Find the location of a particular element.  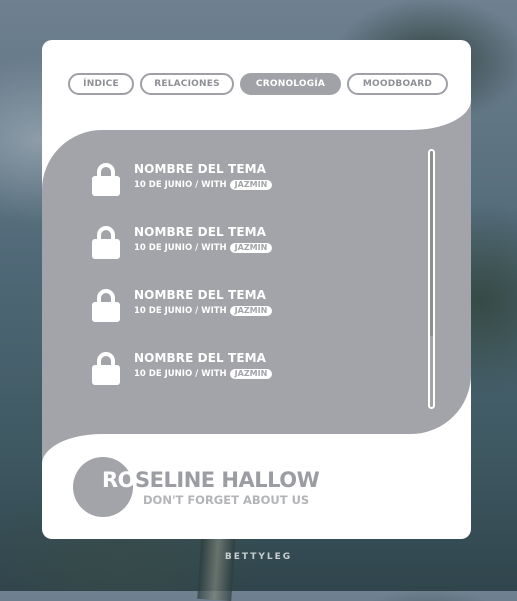

profile-name-highlight: RO is located at coordinates (119, 480).